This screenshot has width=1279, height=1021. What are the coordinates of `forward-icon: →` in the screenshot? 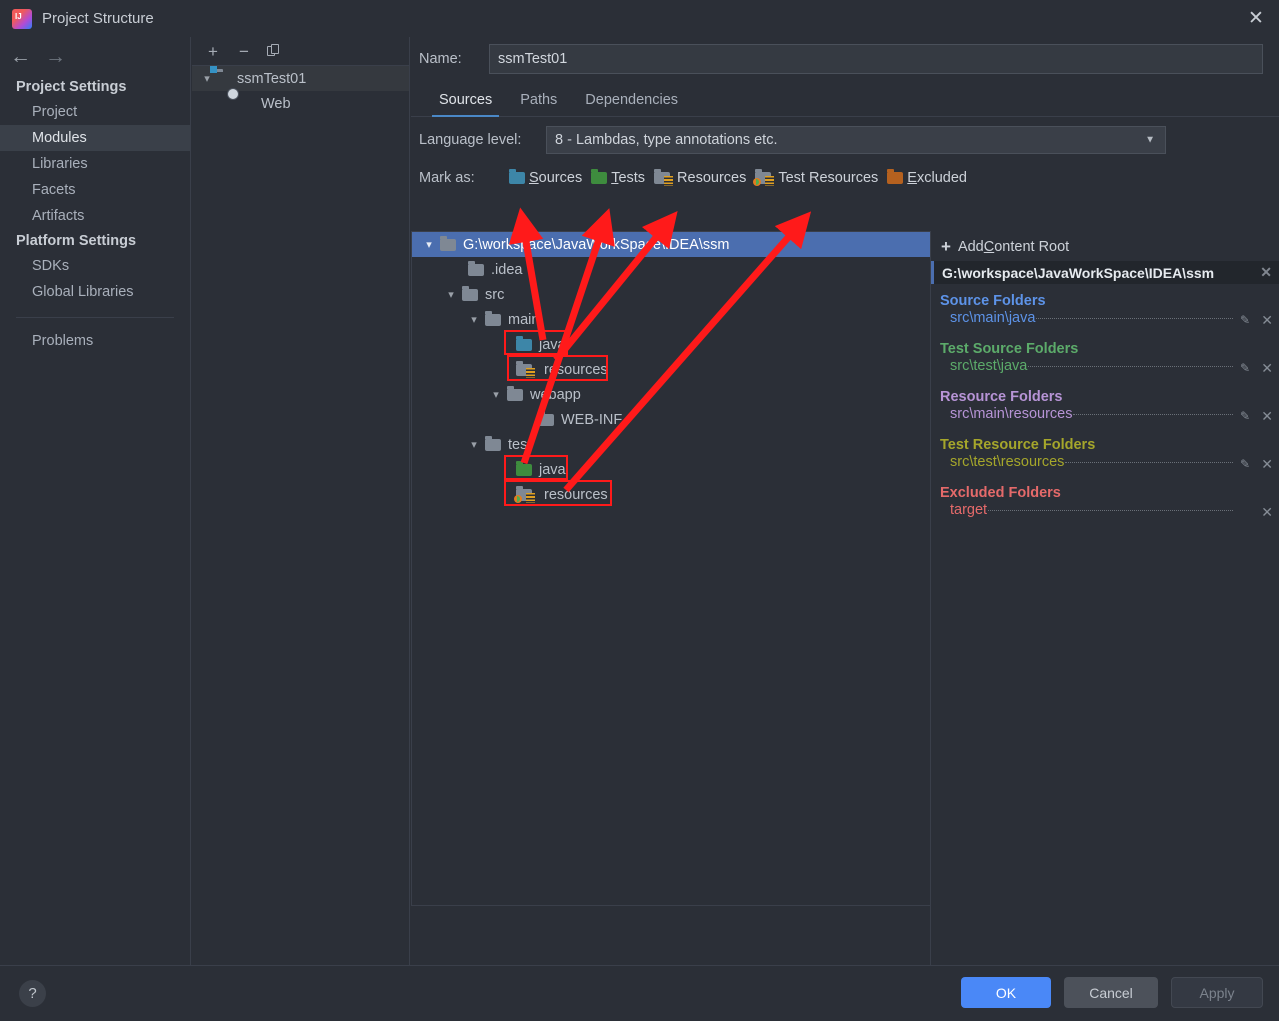 It's located at (55, 56).